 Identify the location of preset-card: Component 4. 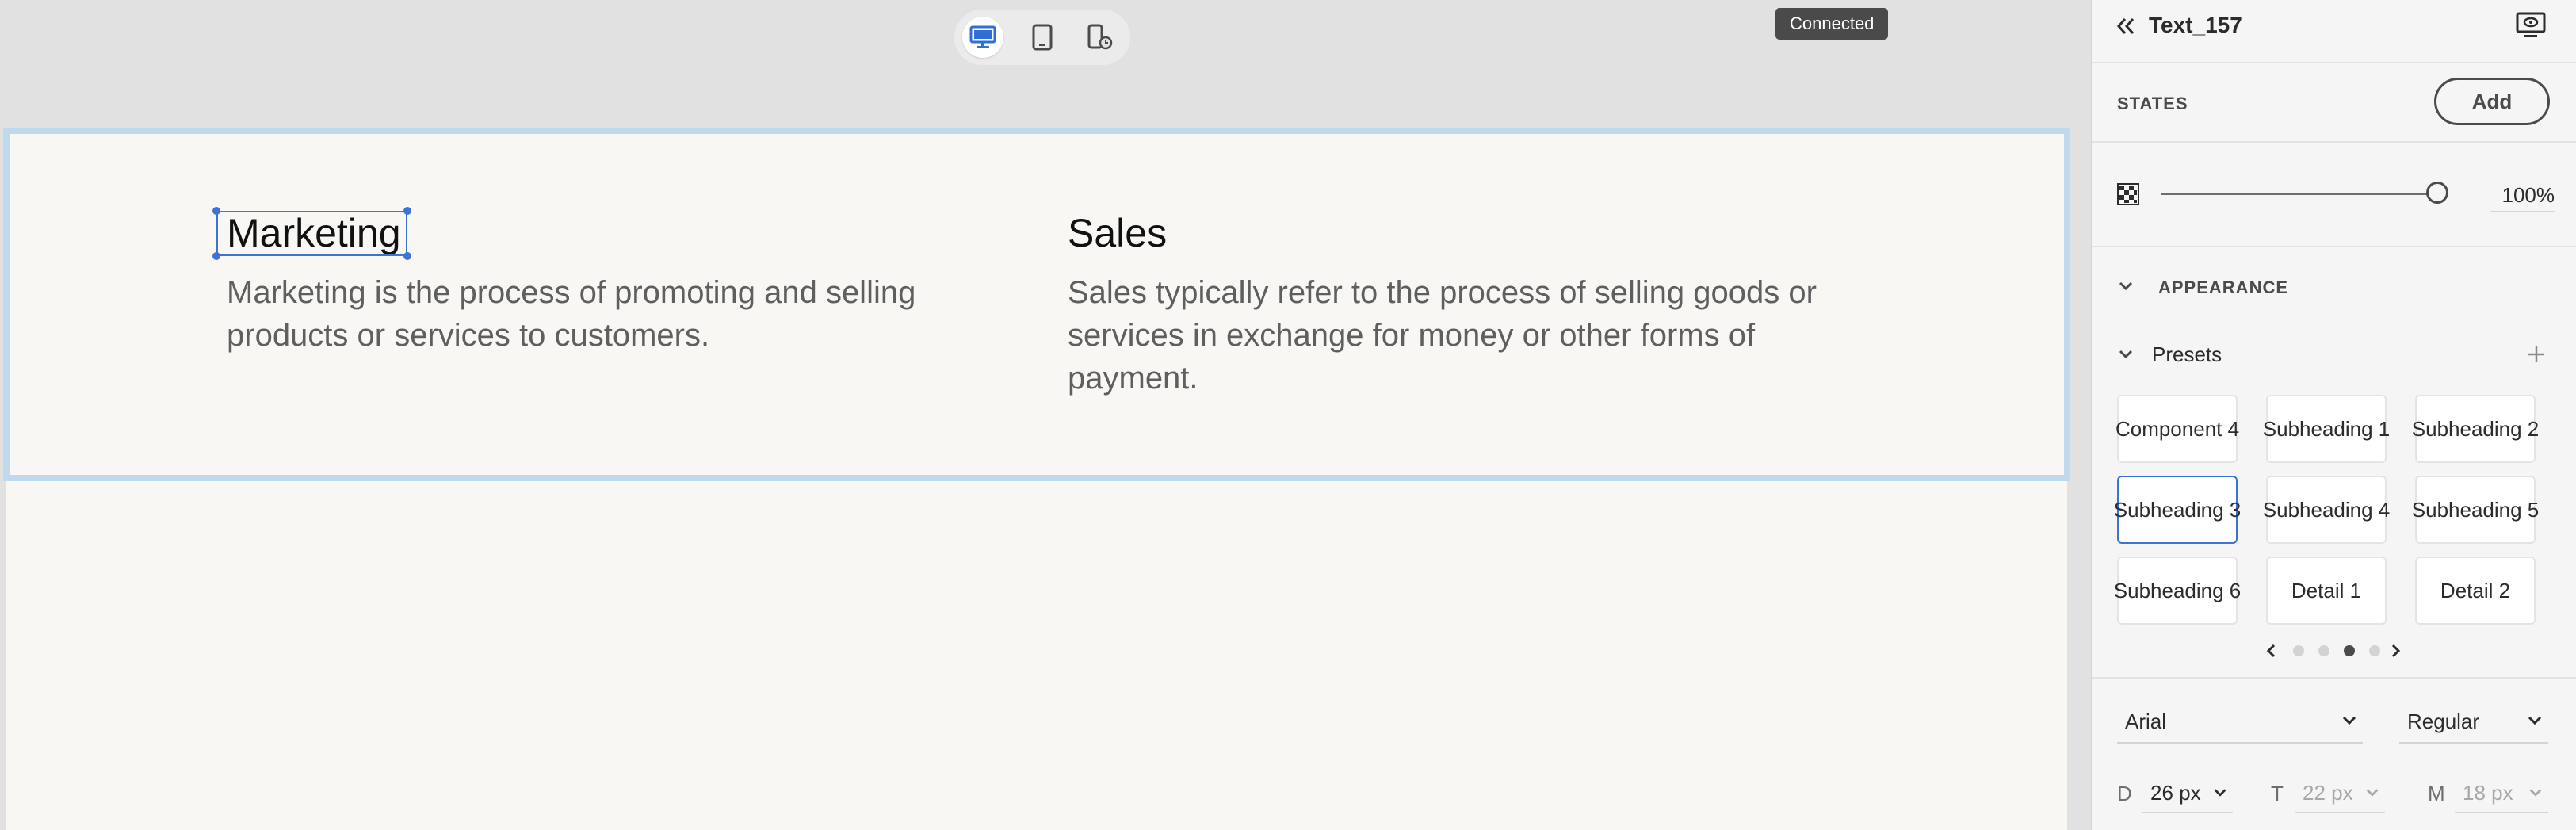
(2177, 429).